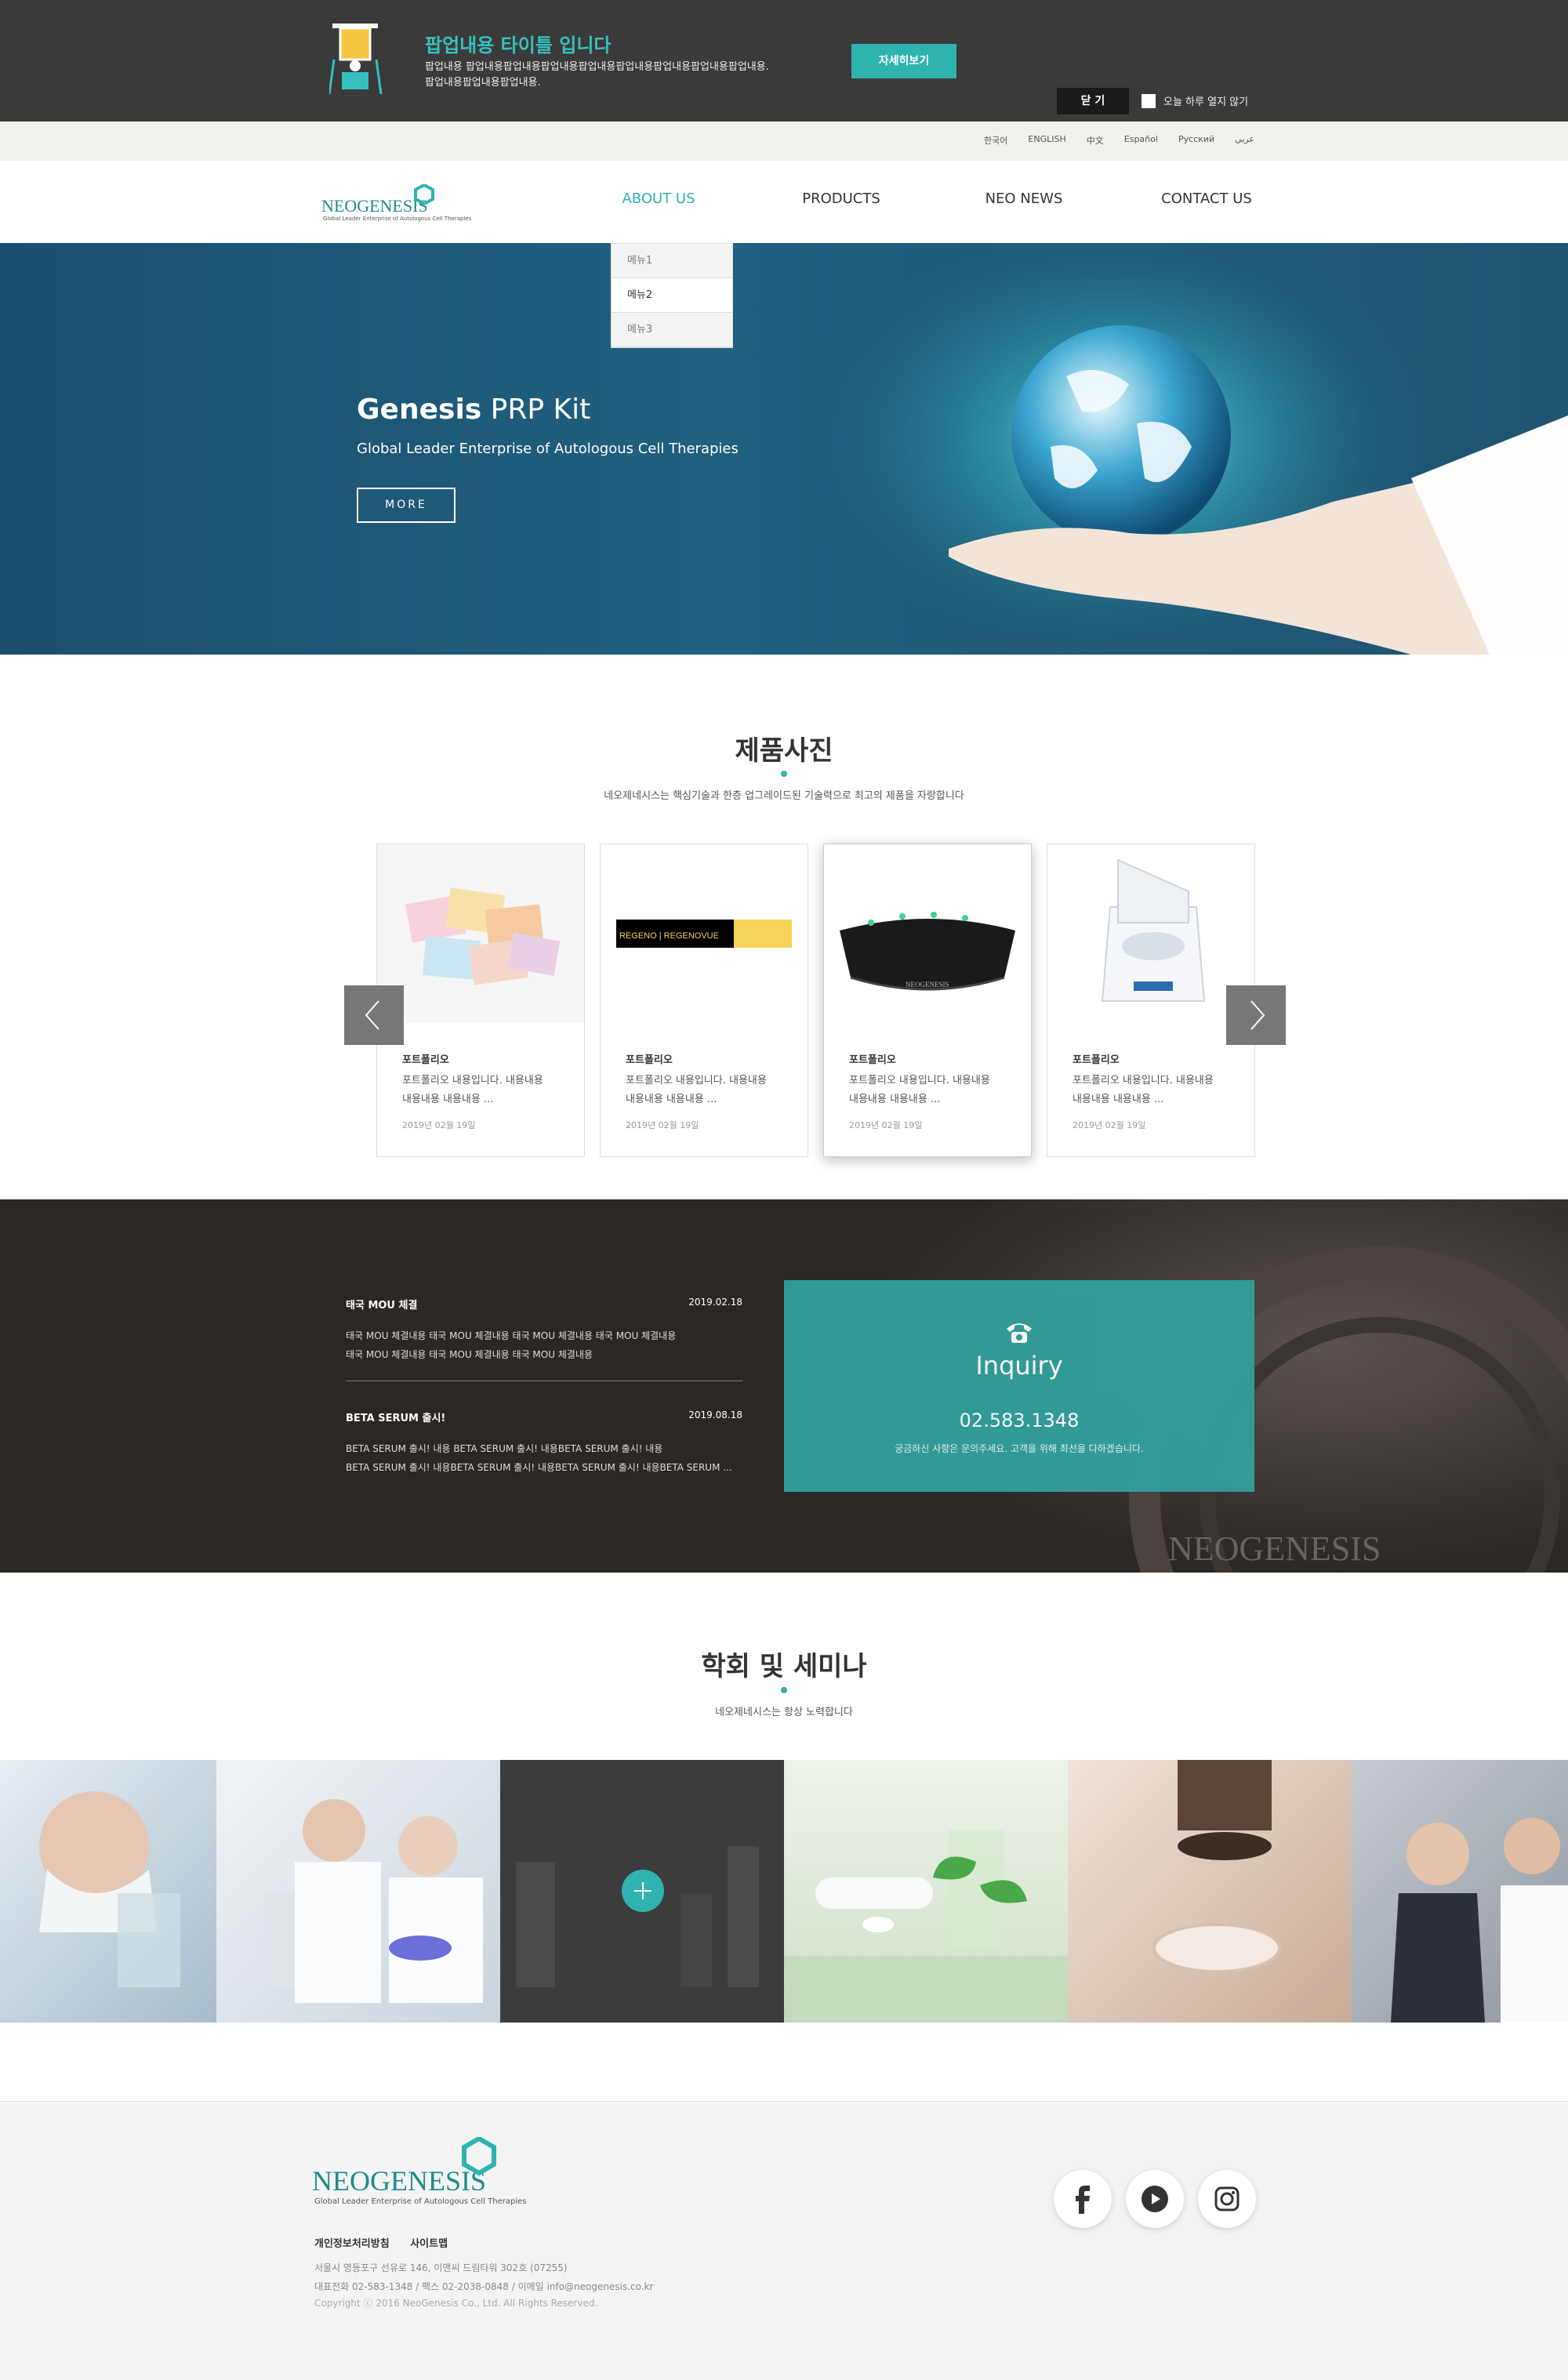  I want to click on about-us-dropdown: 메뉴1 메뉴2 메뉴3, so click(672, 295).